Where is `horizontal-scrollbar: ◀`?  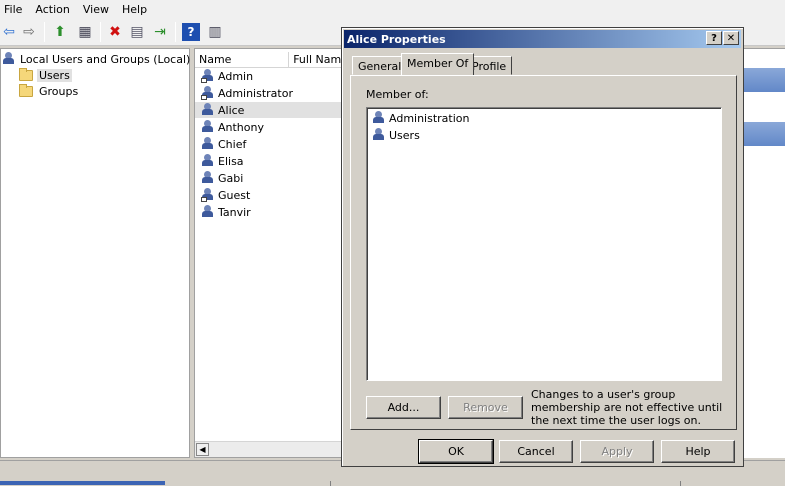
horizontal-scrollbar: ◀ is located at coordinates (270, 449).